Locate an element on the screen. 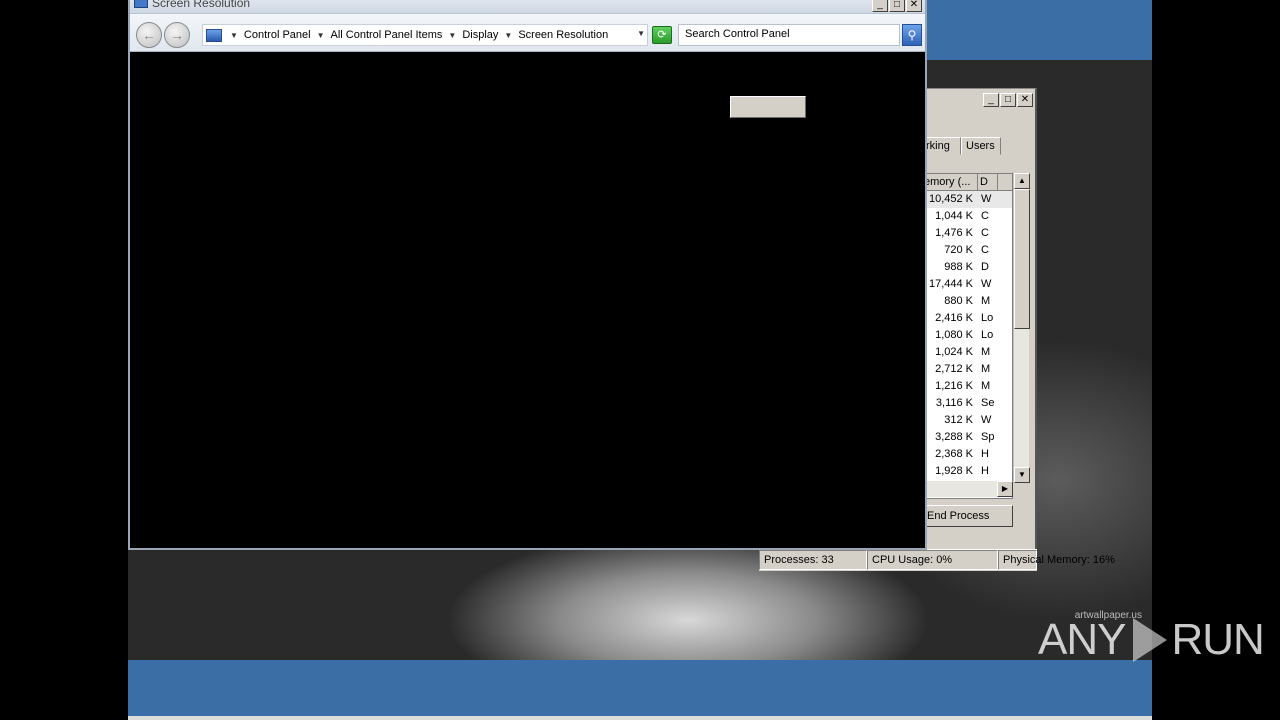 This screenshot has width=1280, height=720. end-process-button: End Process is located at coordinates (967, 516).